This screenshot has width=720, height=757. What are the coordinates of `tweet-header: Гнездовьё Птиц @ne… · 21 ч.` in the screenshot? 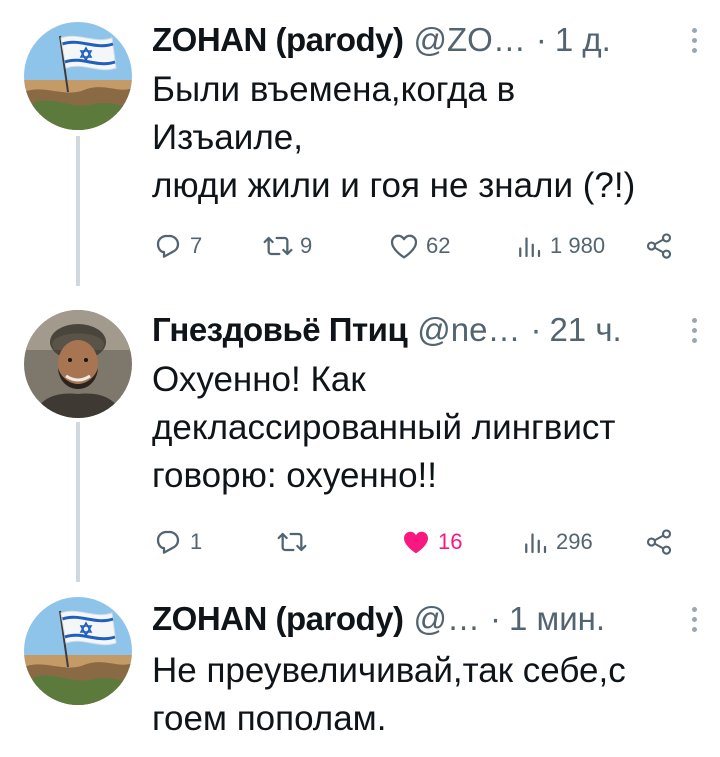 It's located at (426, 330).